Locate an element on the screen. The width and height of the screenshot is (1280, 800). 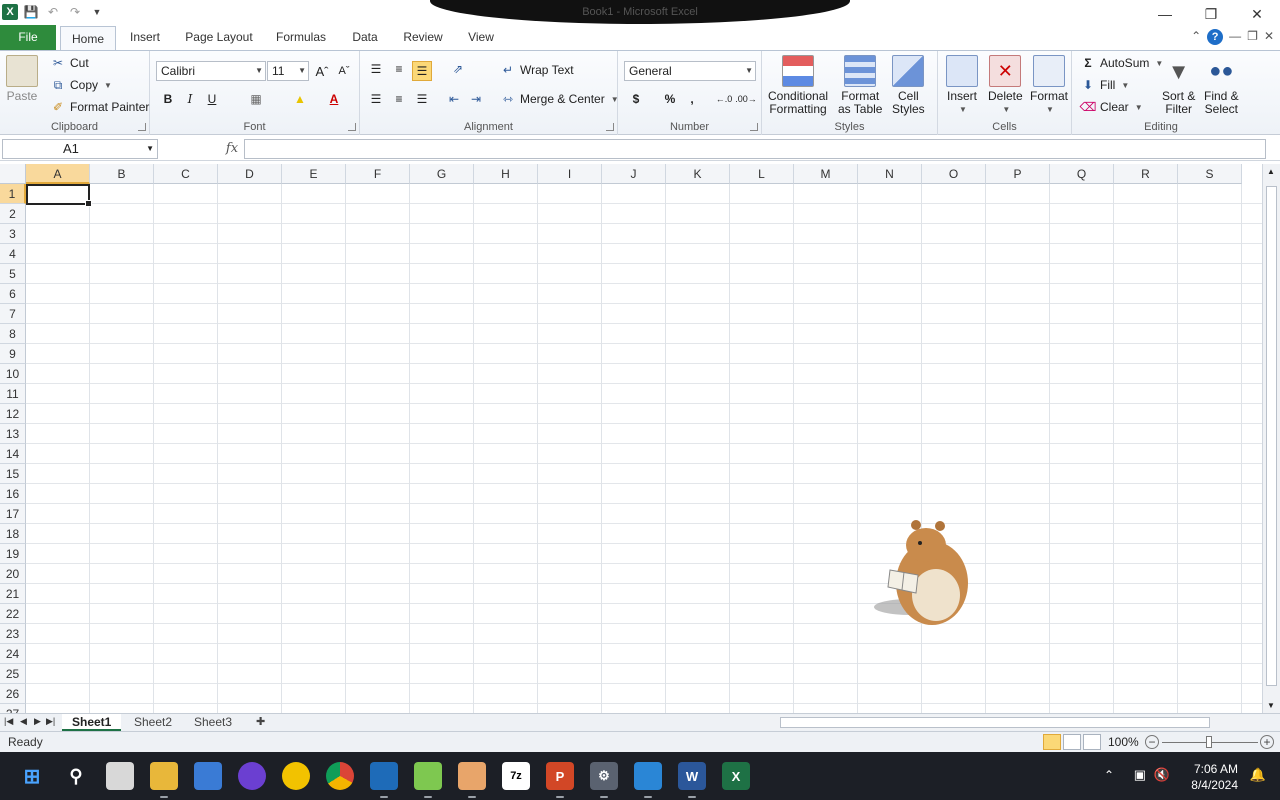
row-header: 15 is located at coordinates (13, 474).